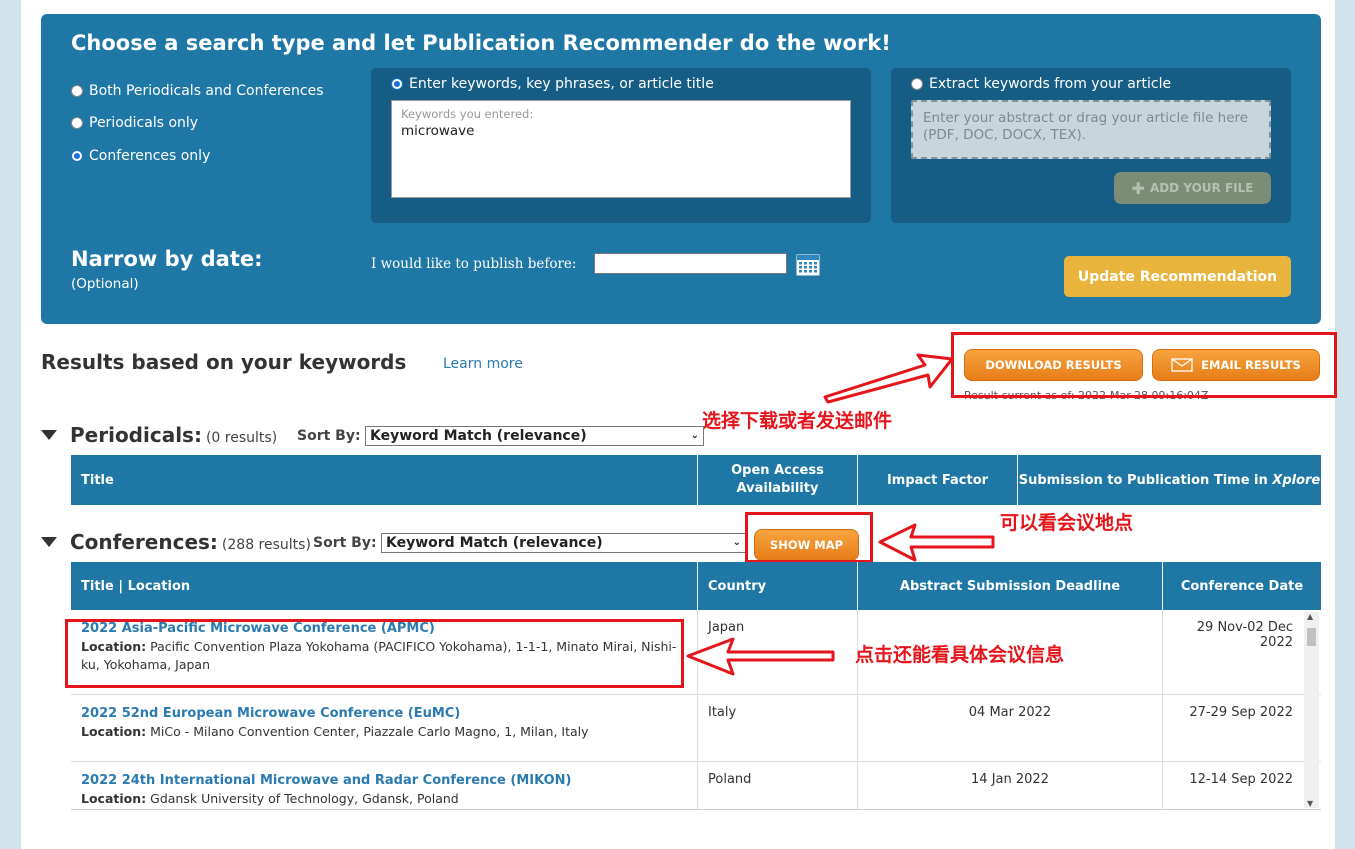 Image resolution: width=1355 pixels, height=849 pixels. I want to click on plus-icon: ✚, so click(1138, 188).